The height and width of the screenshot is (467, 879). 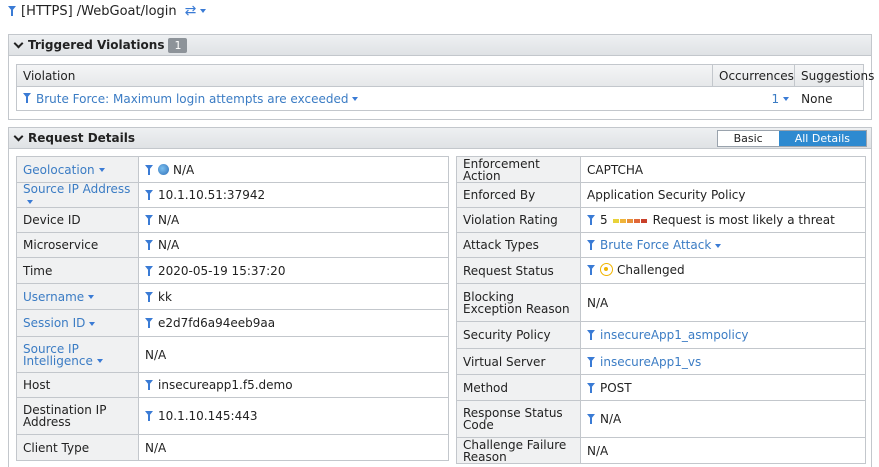 What do you see at coordinates (365, 75) in the screenshot?
I see `column-violation: Violation` at bounding box center [365, 75].